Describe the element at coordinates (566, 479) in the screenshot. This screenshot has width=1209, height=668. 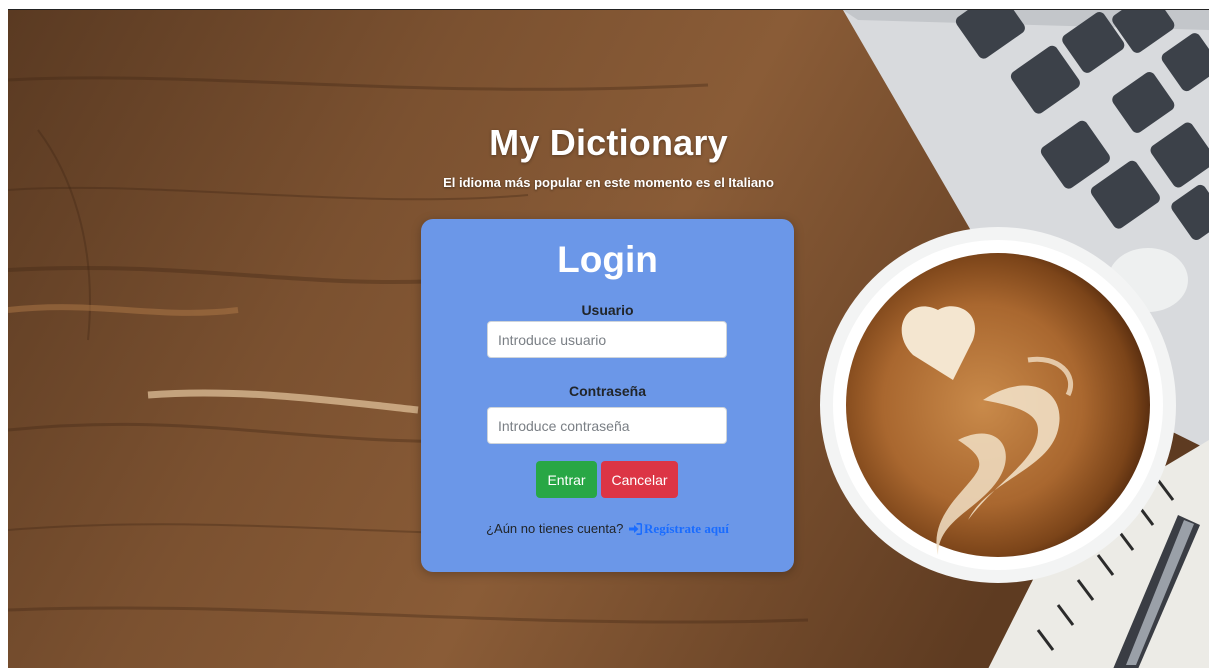
I see `enter-button: Entrar` at that location.